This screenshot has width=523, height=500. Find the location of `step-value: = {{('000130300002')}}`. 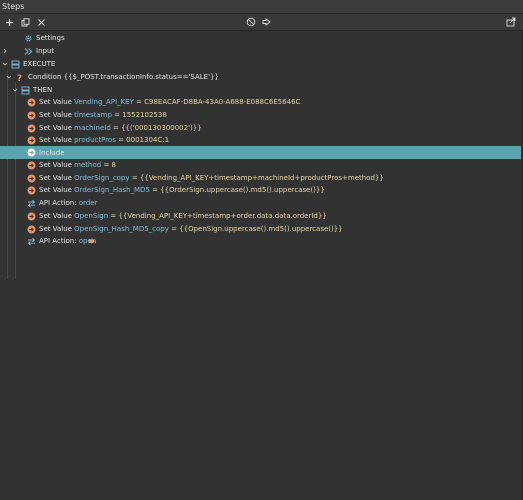

step-value: = {{('000130300002')}} is located at coordinates (156, 128).